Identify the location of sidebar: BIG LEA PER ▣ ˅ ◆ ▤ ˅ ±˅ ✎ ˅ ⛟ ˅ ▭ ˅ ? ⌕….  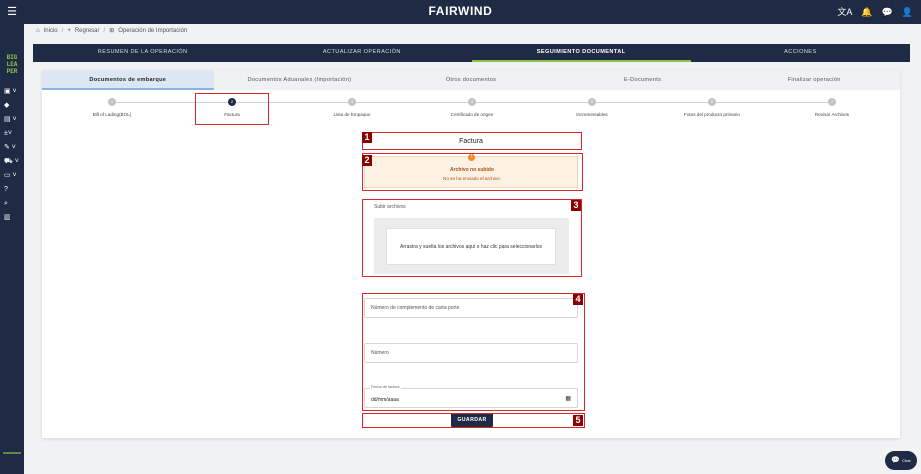
(12, 249).